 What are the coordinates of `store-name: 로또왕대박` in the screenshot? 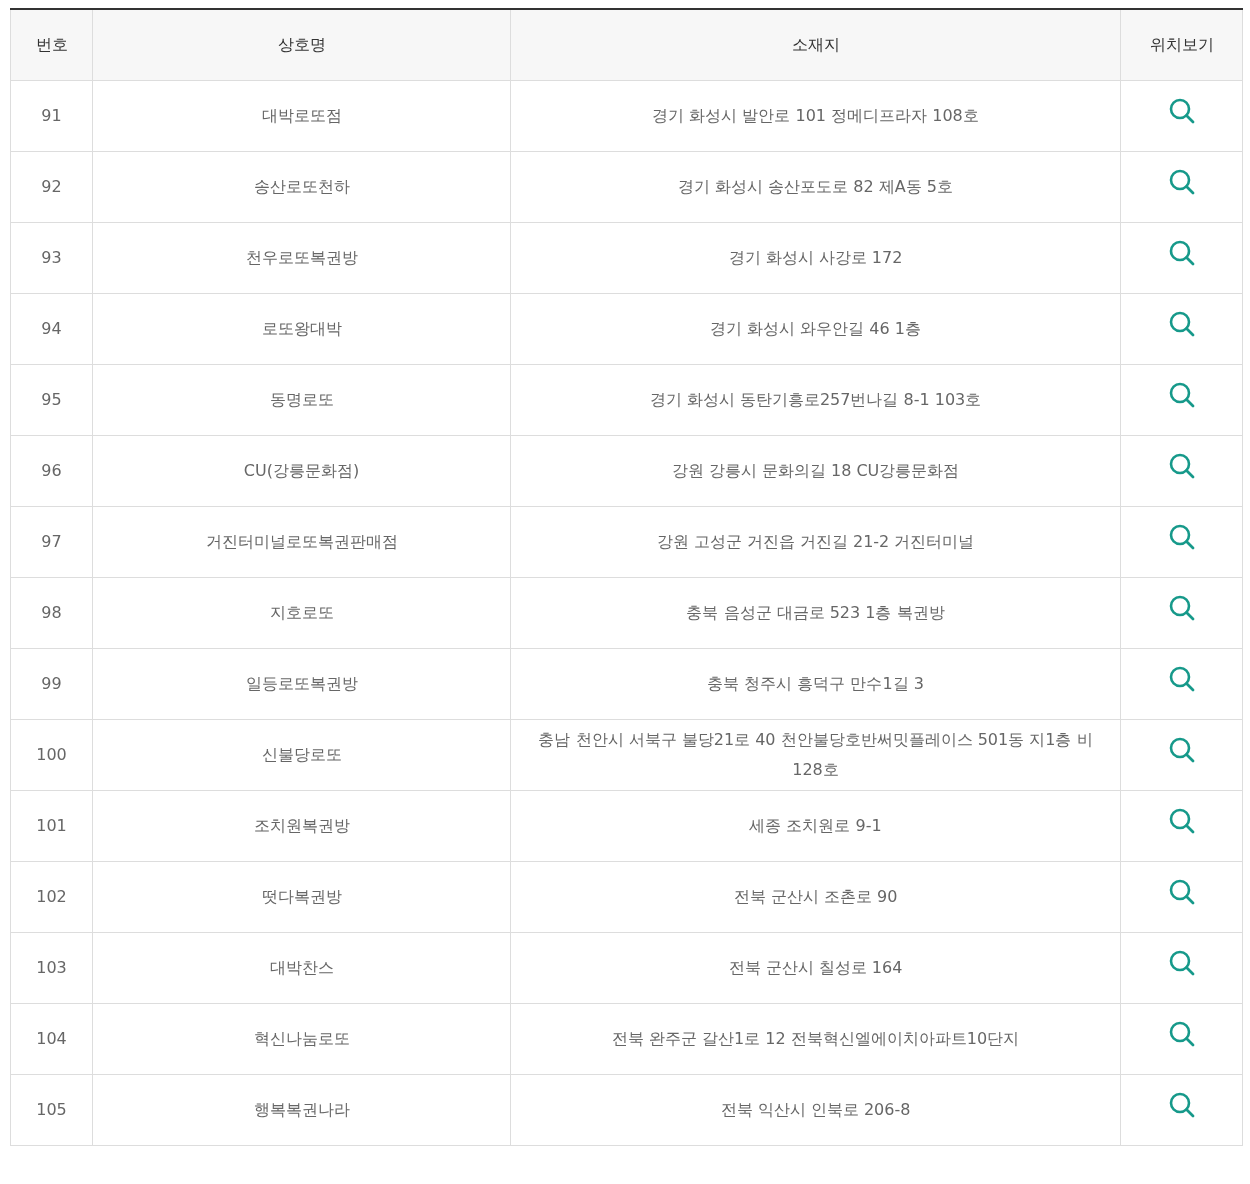 It's located at (301, 328).